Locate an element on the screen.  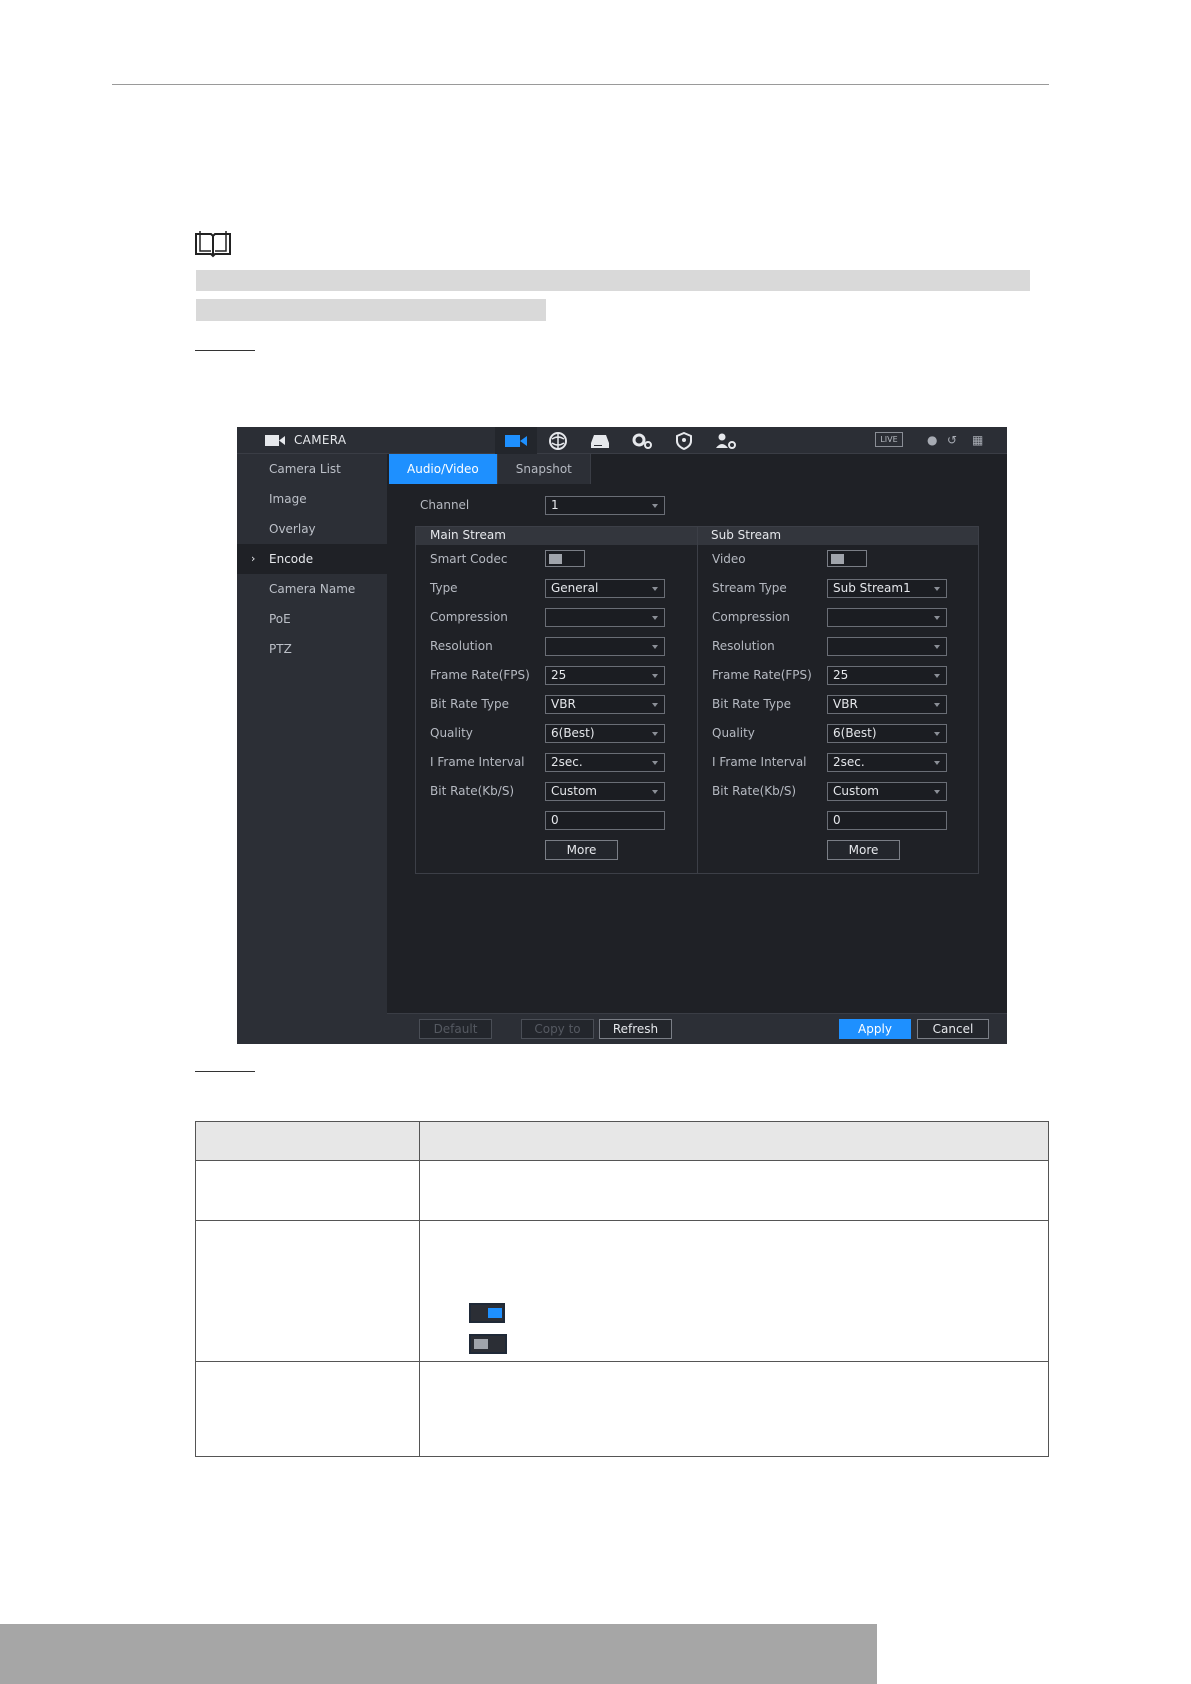
main-bit-rate-input: 0 is located at coordinates (605, 820).